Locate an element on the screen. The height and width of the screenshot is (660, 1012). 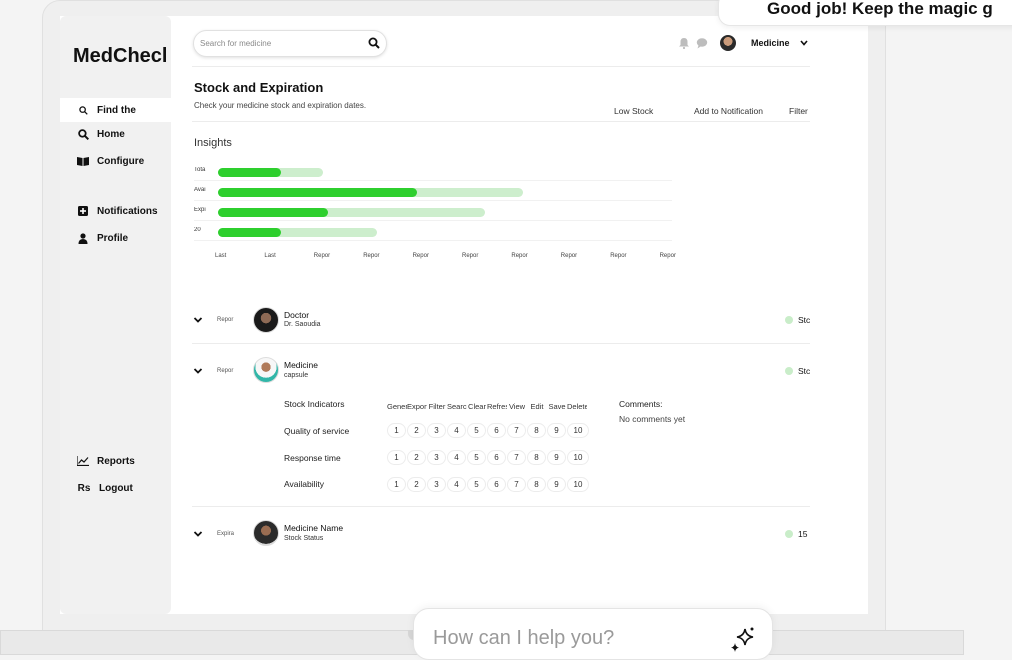
row-divider is located at coordinates (501, 506).